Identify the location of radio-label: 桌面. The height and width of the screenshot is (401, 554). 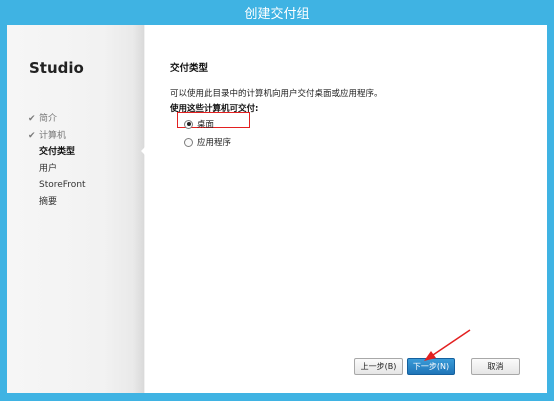
(206, 125).